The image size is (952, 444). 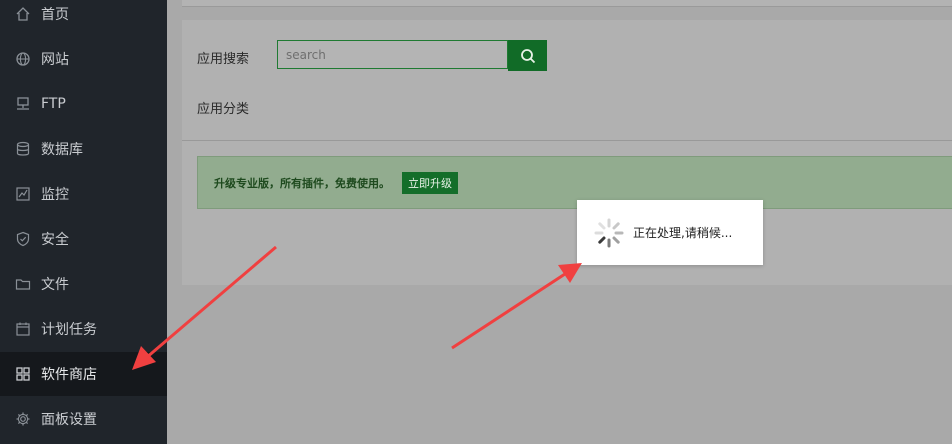 I want to click on search-icon, so click(x=528, y=56).